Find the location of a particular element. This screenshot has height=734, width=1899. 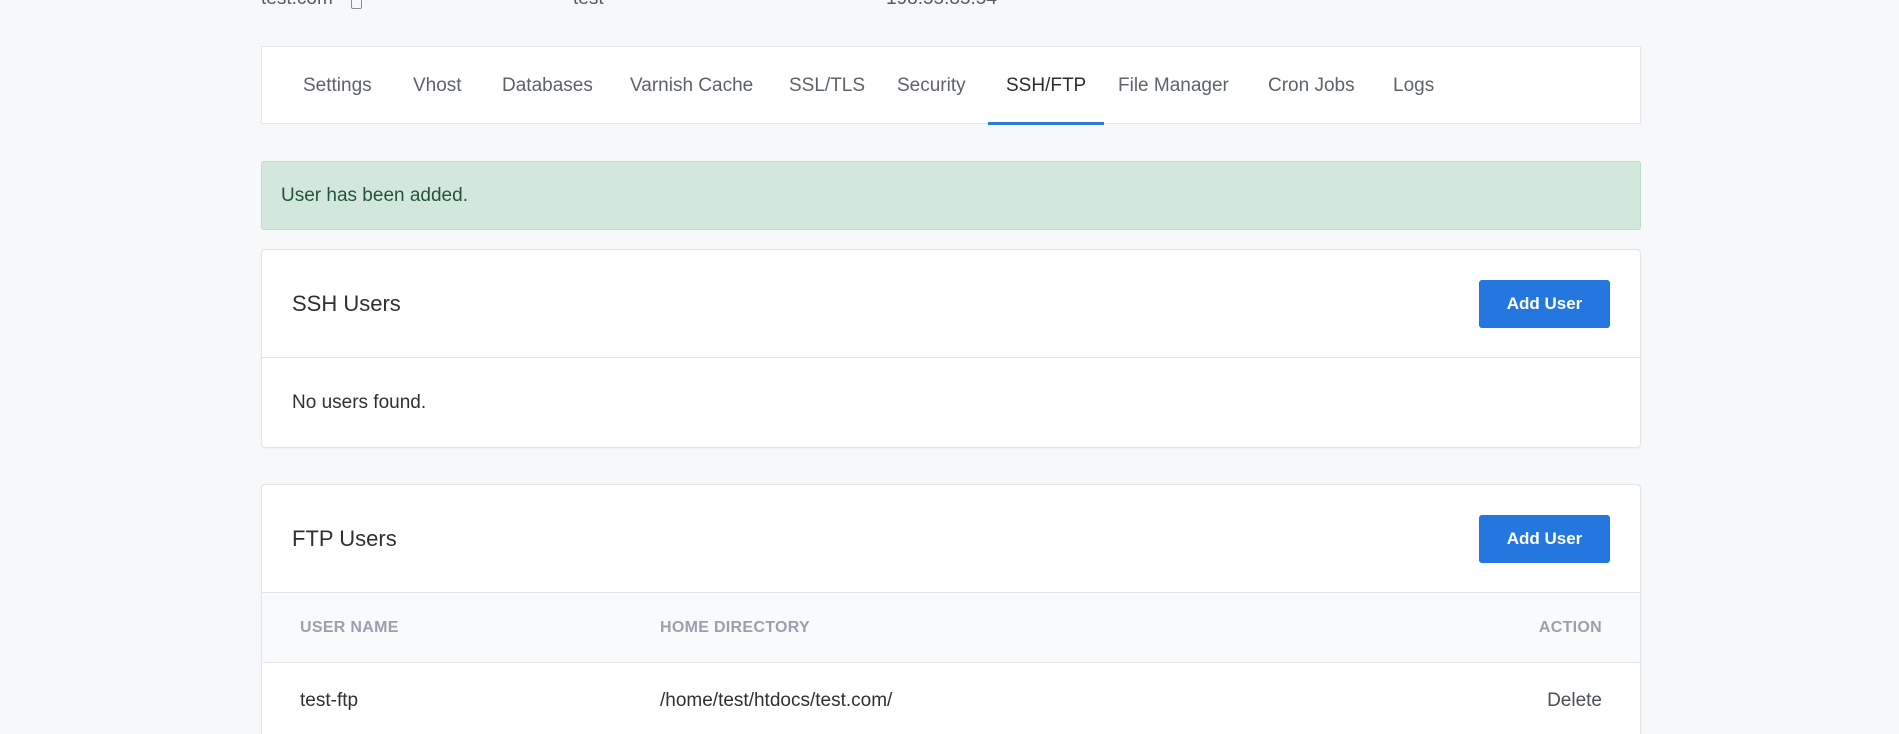

ftp-users-header: FTP Users Add User is located at coordinates (951, 539).